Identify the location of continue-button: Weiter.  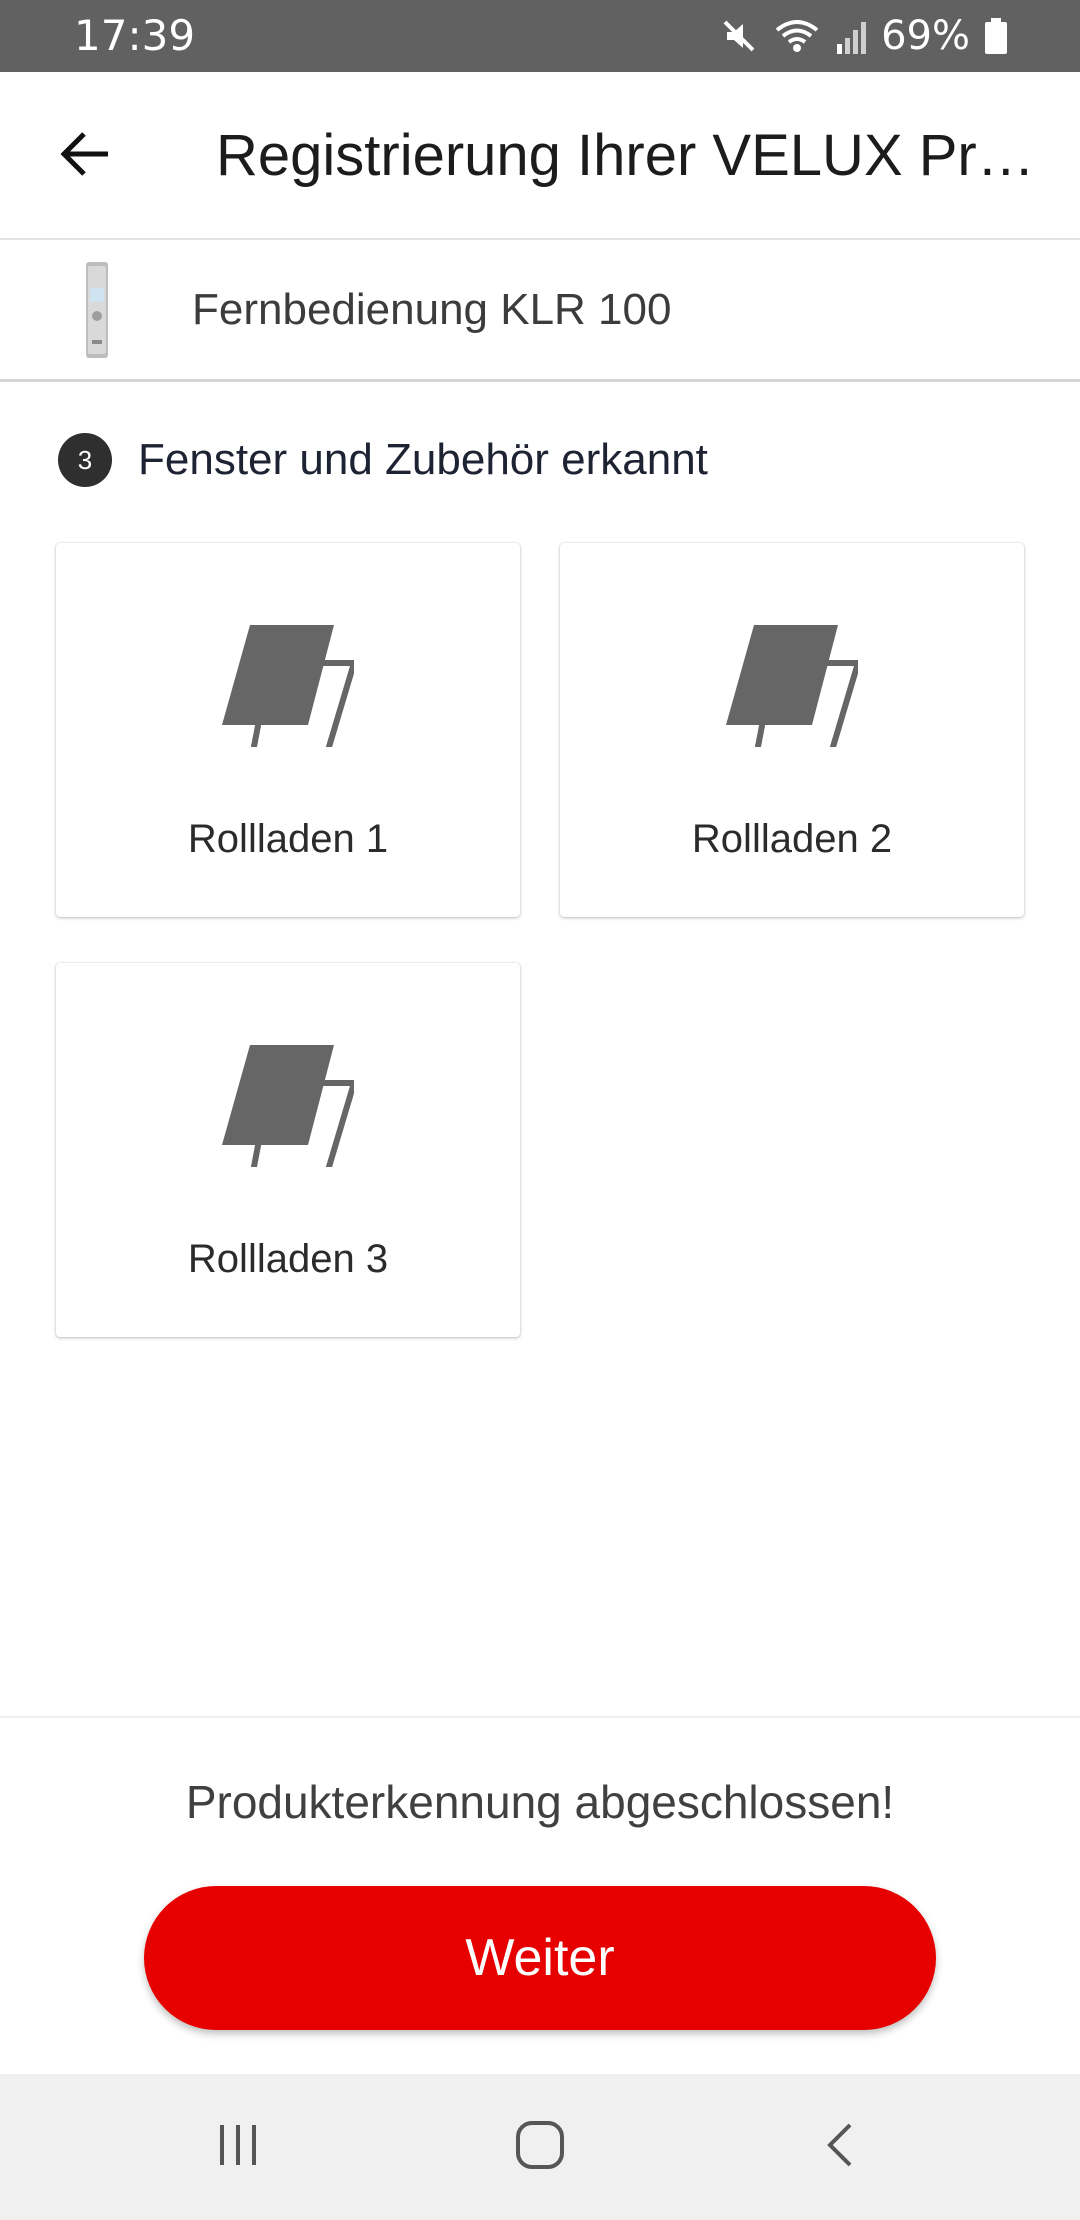
(540, 1958).